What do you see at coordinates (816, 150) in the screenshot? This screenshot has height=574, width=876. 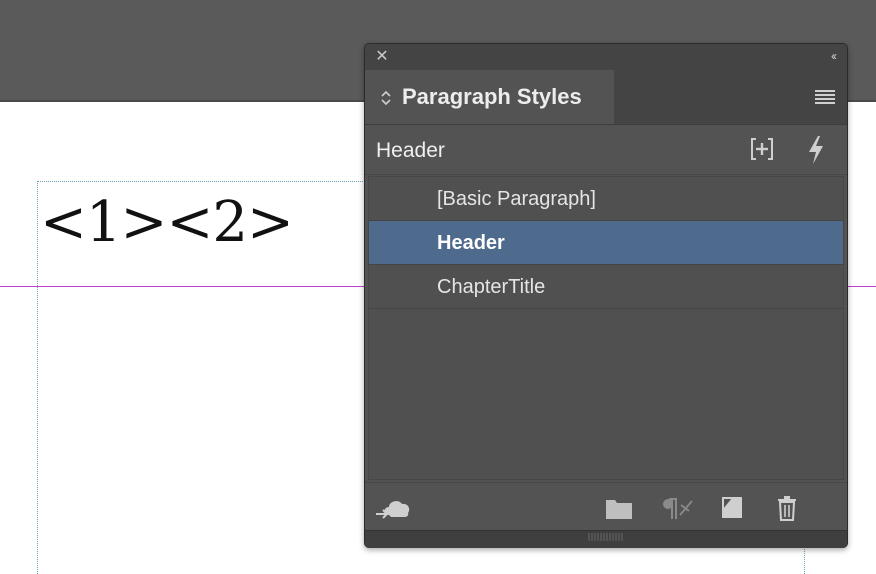 I see `lightning-icon` at bounding box center [816, 150].